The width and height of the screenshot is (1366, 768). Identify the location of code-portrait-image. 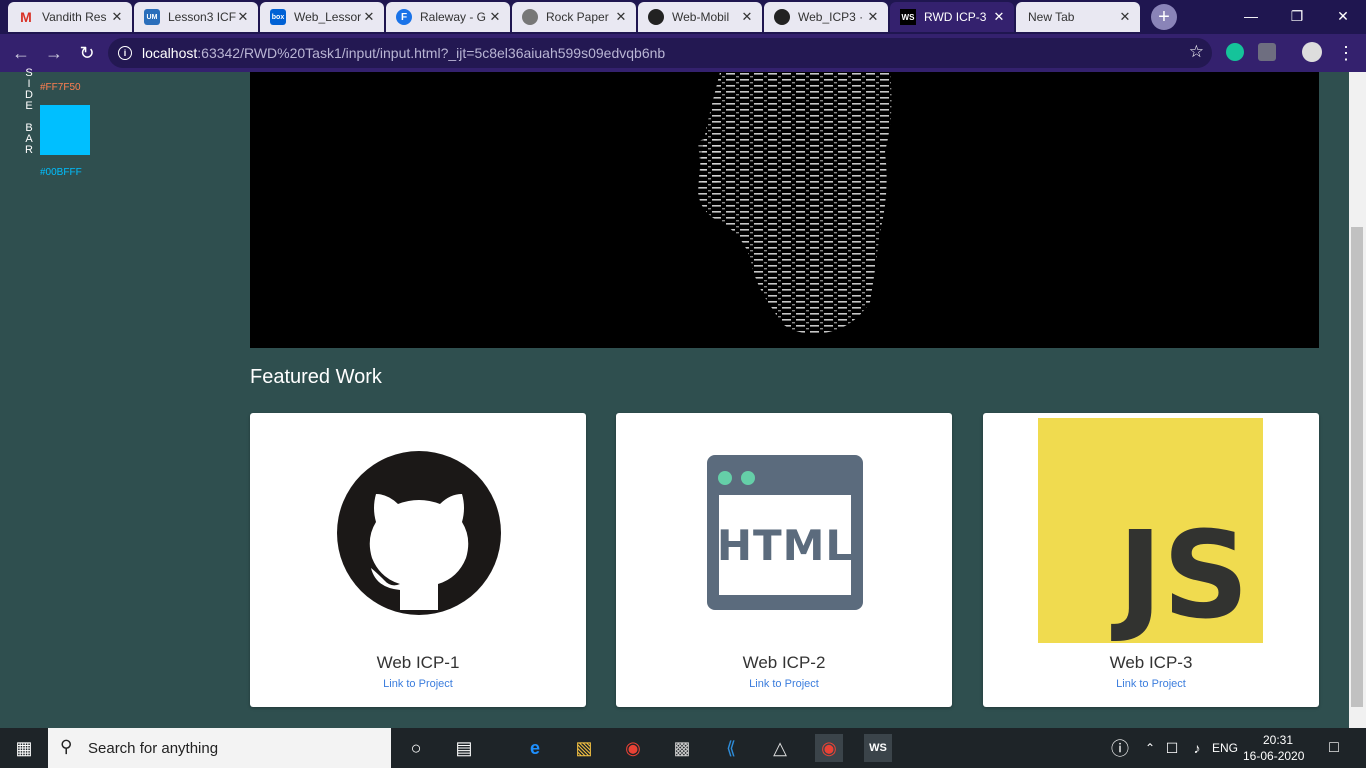
(795, 203).